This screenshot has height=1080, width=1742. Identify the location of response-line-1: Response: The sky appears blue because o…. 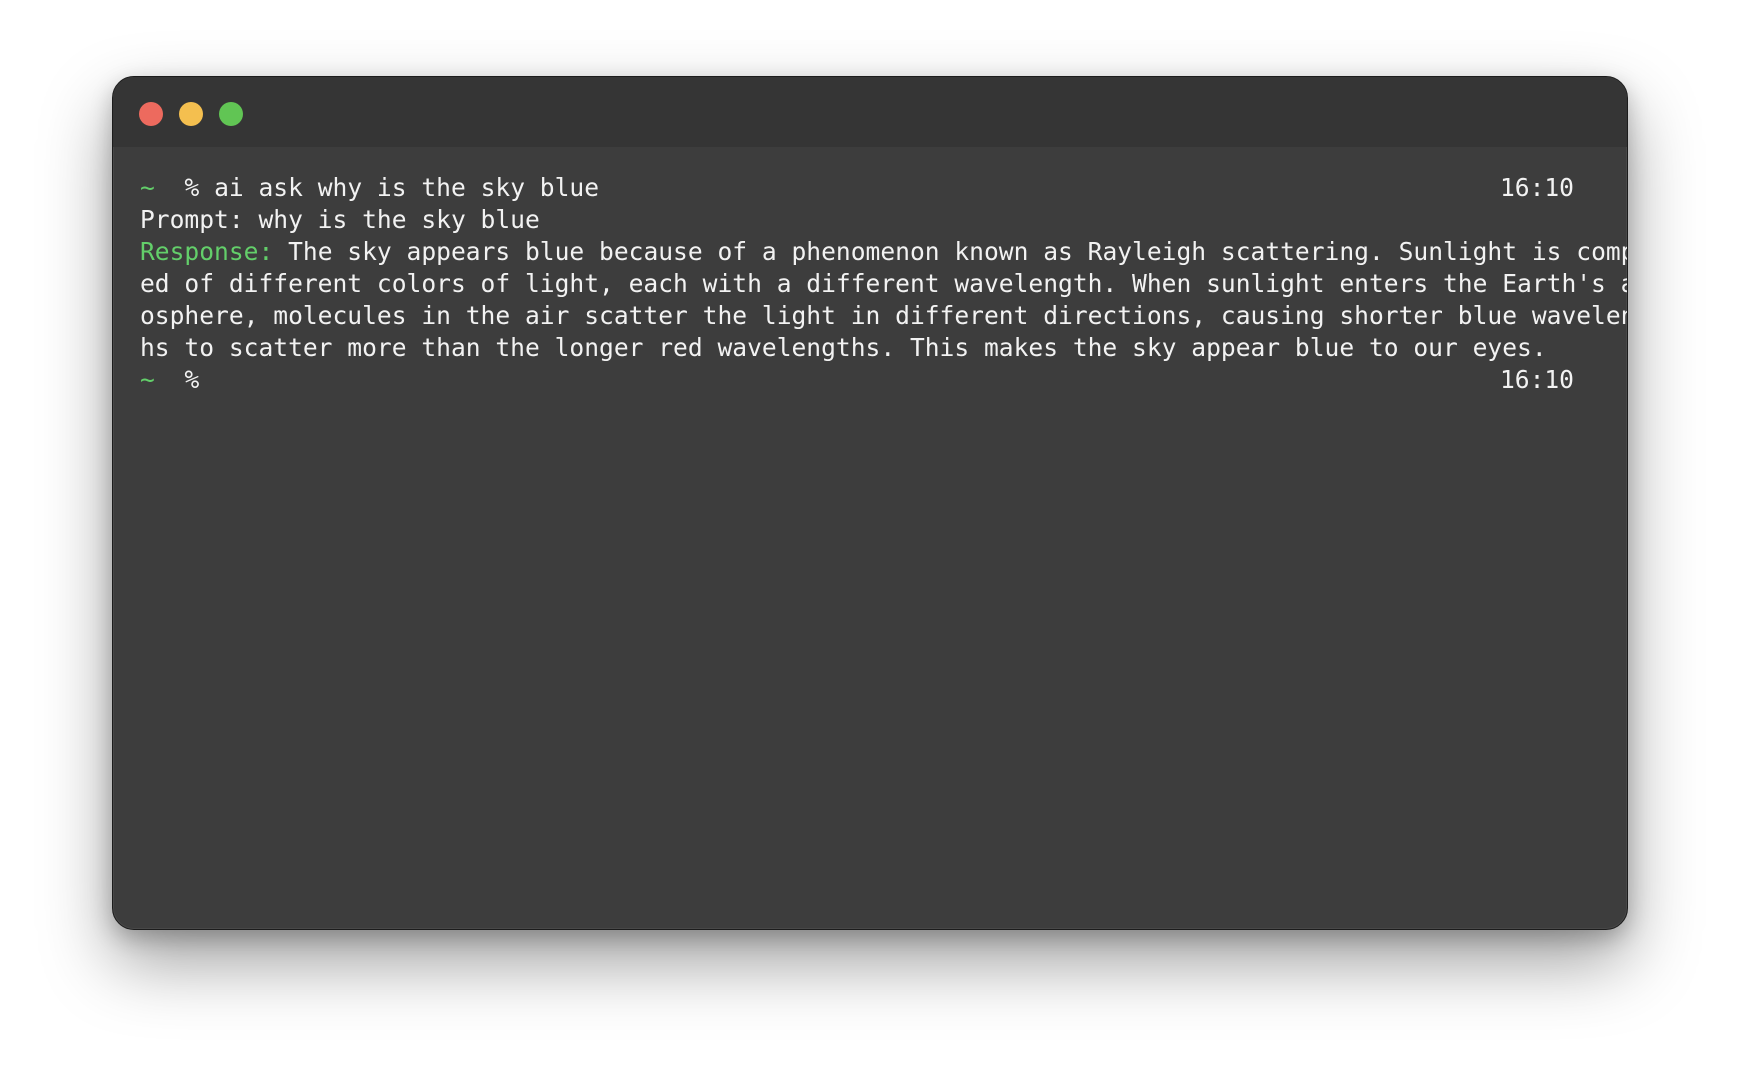
(883, 252).